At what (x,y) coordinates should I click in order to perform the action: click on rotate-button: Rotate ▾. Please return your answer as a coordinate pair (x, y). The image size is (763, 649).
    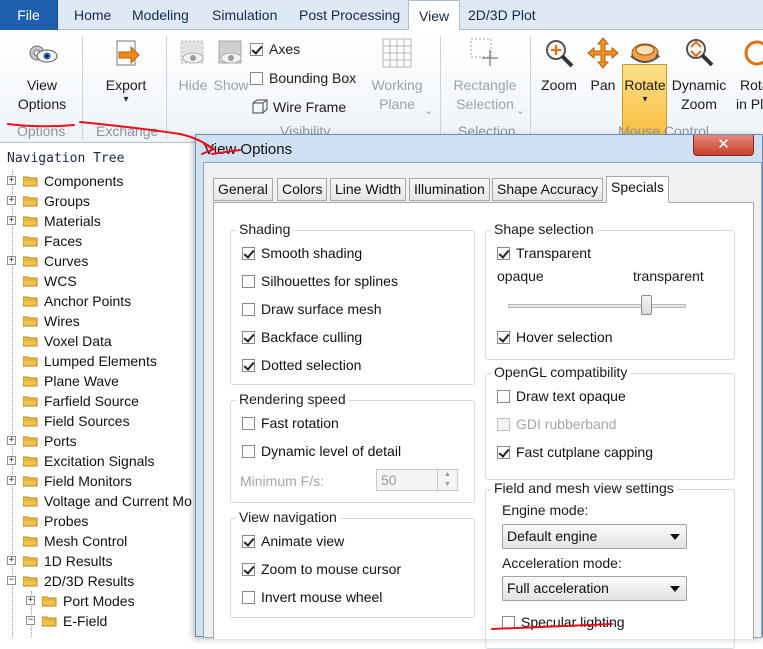
    Looking at the image, I should click on (645, 70).